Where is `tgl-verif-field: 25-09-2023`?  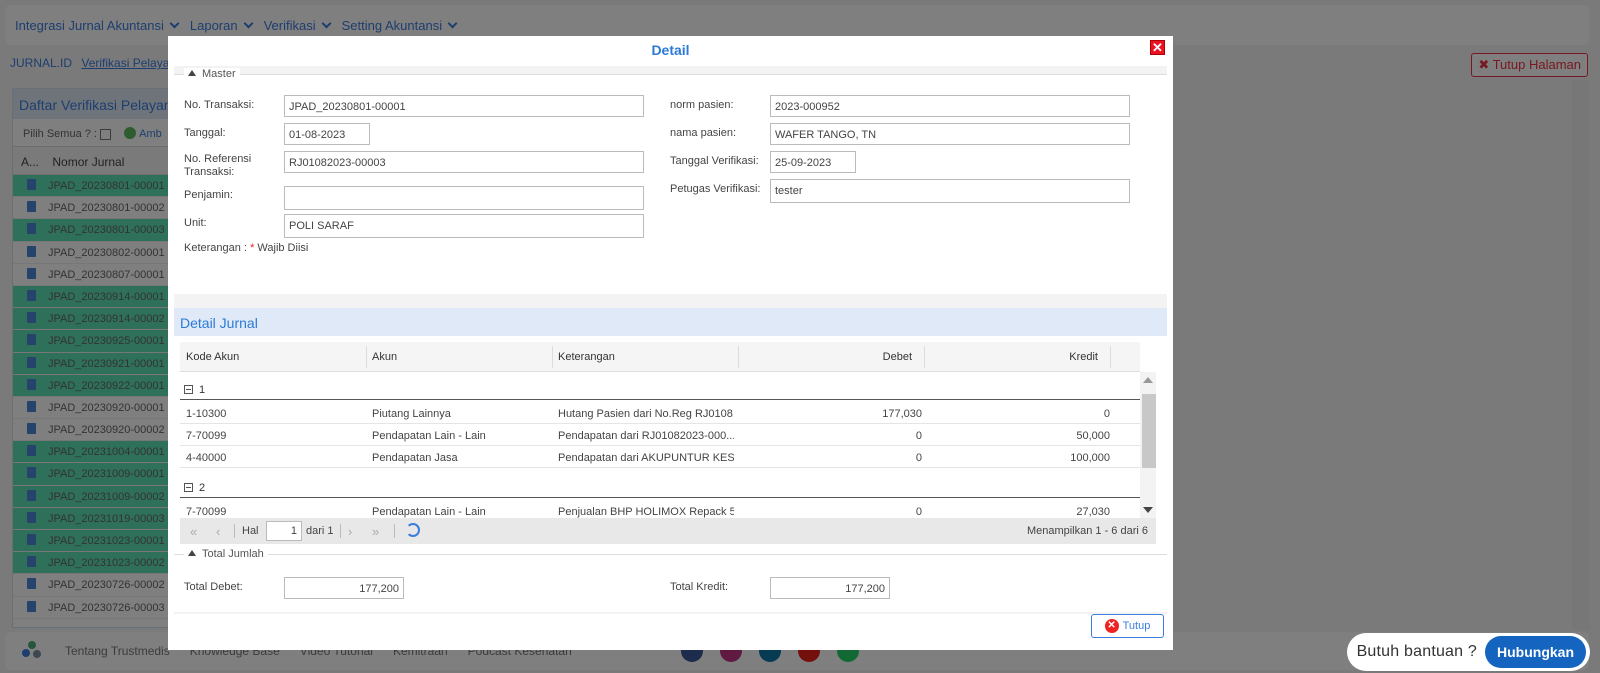
tgl-verif-field: 25-09-2023 is located at coordinates (813, 162).